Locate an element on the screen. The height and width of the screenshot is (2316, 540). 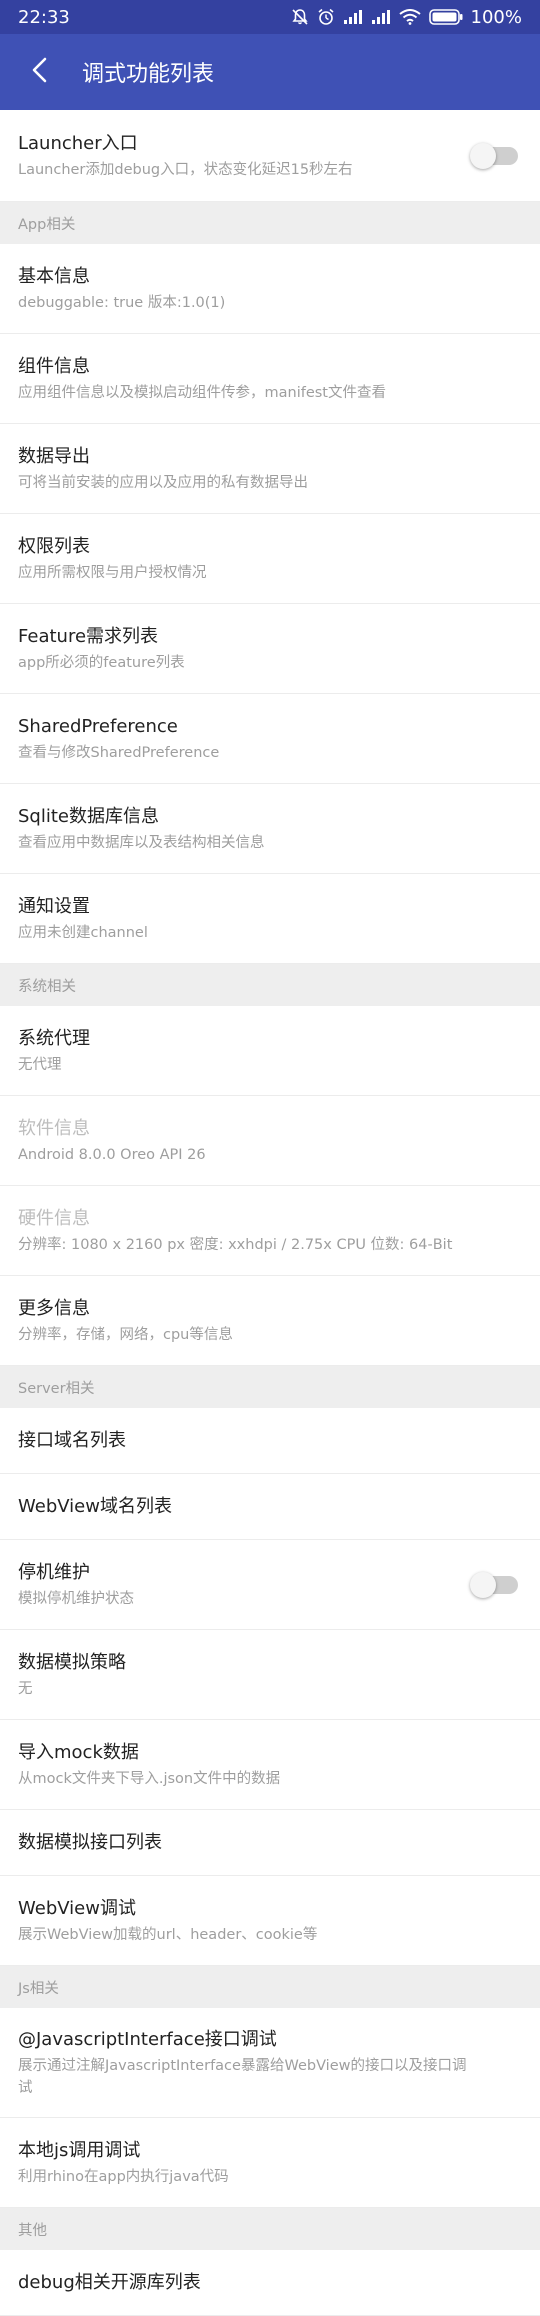
item-title: 硬件信息 is located at coordinates (54, 1218).